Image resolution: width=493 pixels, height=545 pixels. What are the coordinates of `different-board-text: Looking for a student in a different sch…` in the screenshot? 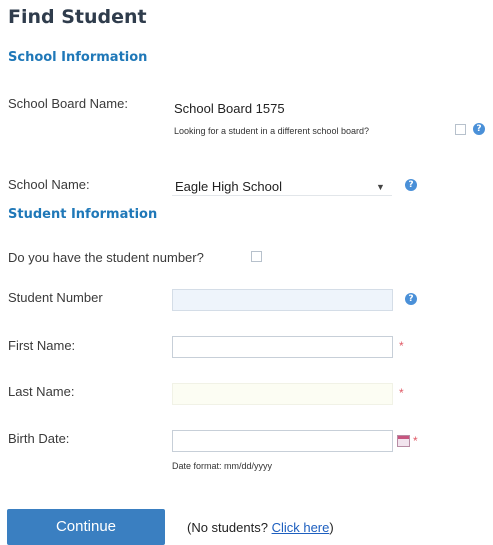 It's located at (271, 131).